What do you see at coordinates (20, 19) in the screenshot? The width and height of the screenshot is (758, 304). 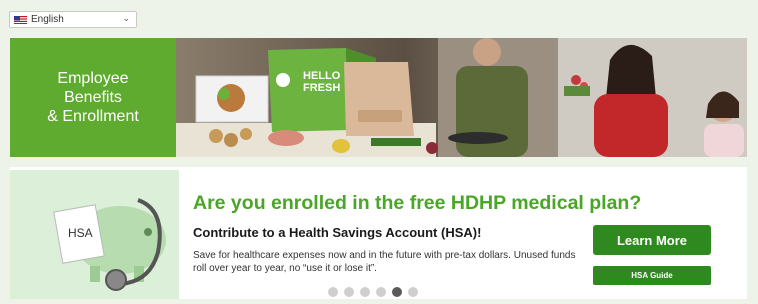 I see `us-flag-icon` at bounding box center [20, 19].